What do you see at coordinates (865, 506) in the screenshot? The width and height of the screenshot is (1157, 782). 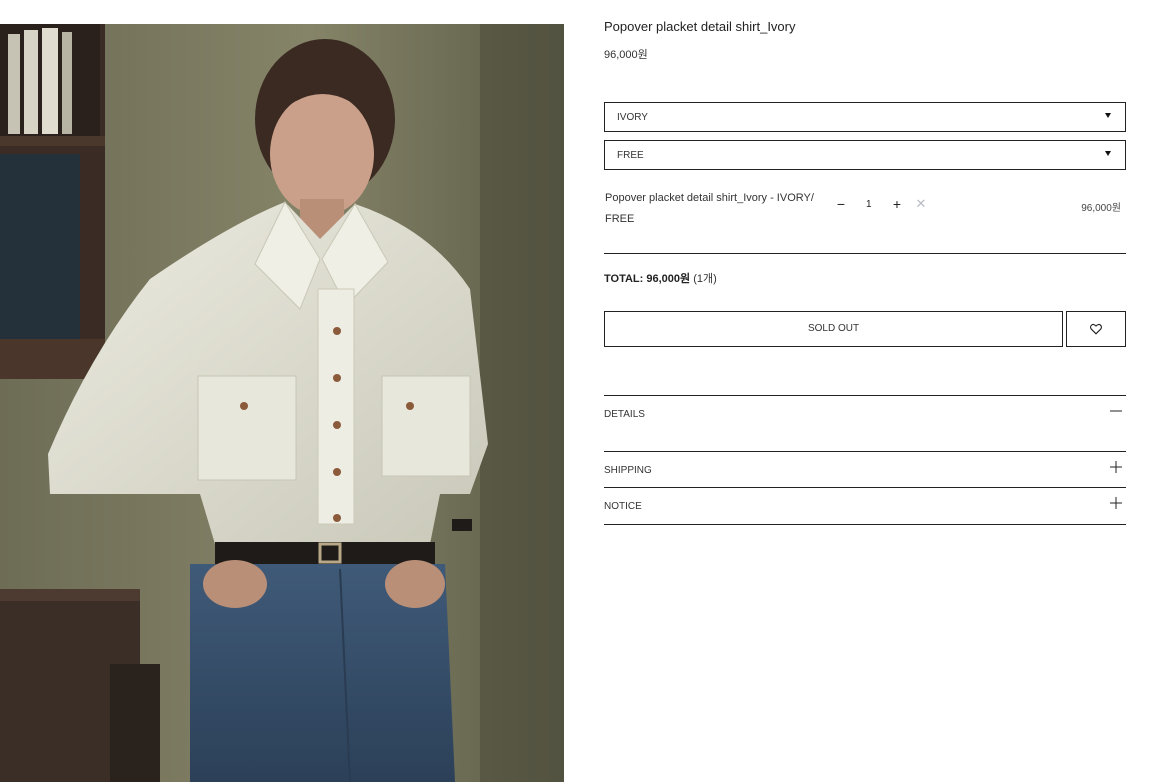 I see `accordion-notice: NOTICE` at bounding box center [865, 506].